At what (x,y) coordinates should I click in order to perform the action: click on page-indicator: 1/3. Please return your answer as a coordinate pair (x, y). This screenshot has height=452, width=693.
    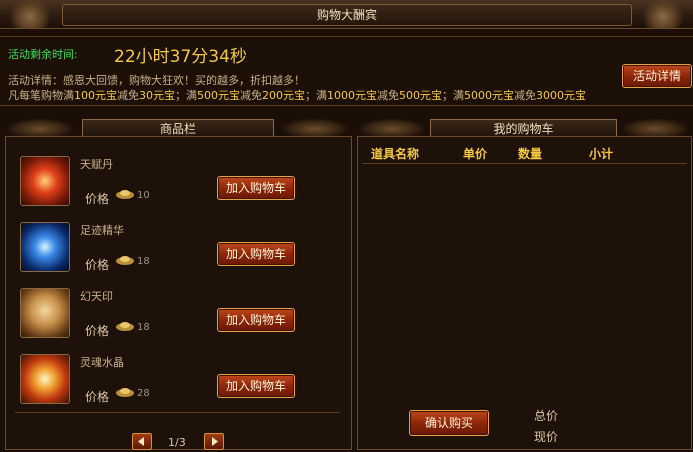
    Looking at the image, I should click on (177, 442).